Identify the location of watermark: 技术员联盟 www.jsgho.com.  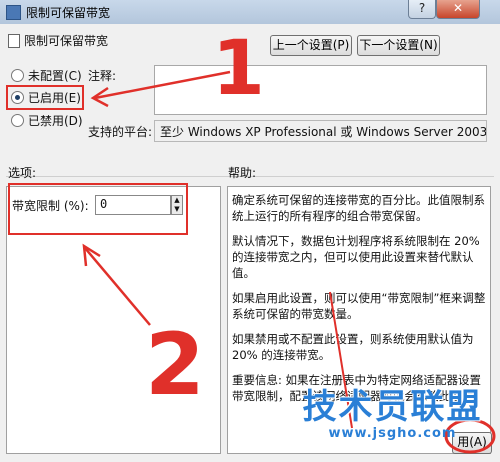
(392, 414).